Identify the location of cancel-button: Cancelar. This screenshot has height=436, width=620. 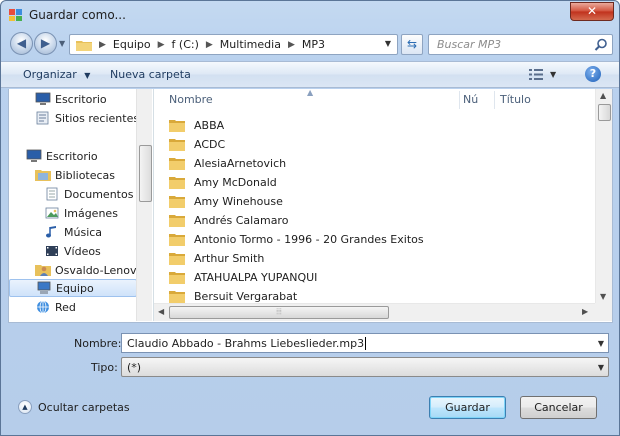
(558, 407).